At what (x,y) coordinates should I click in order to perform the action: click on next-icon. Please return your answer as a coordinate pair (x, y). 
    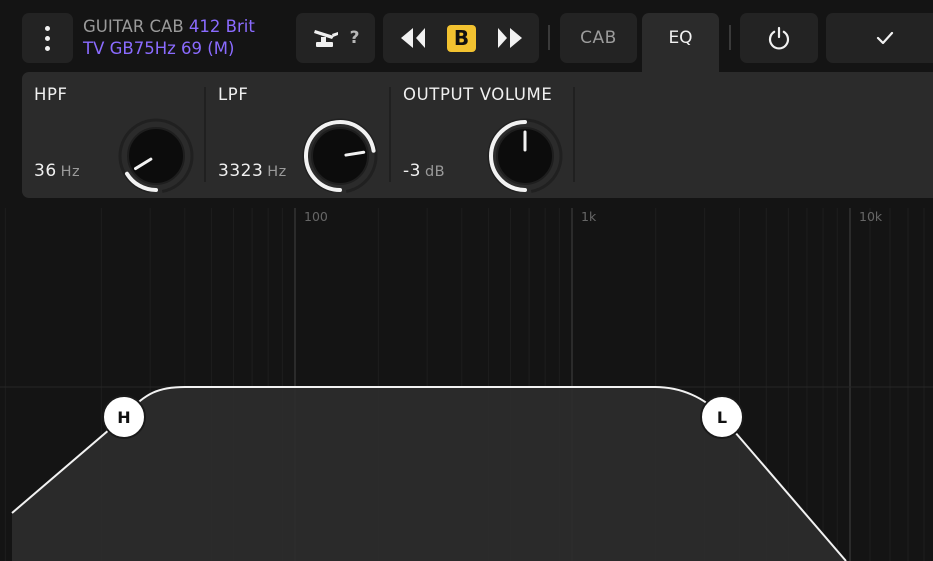
    Looking at the image, I should click on (510, 38).